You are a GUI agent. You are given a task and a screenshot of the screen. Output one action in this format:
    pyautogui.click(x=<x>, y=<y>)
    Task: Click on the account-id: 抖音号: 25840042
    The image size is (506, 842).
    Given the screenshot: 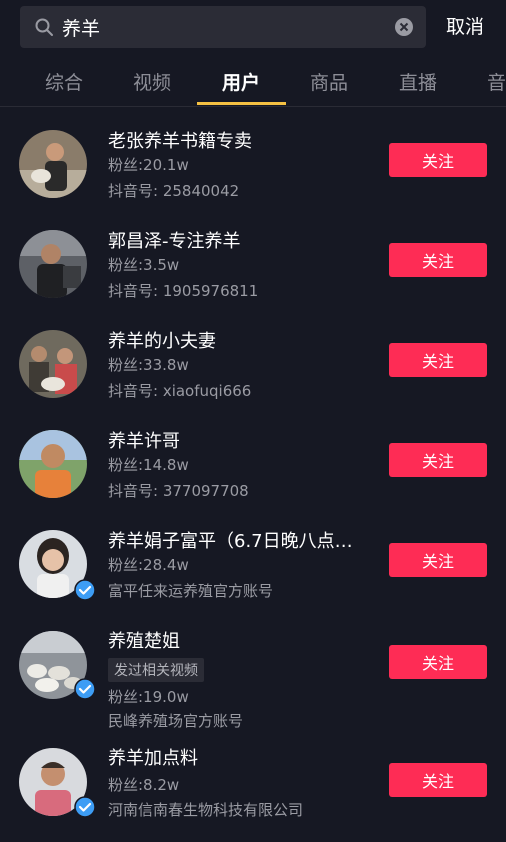 What is the action you would take?
    pyautogui.click(x=174, y=191)
    